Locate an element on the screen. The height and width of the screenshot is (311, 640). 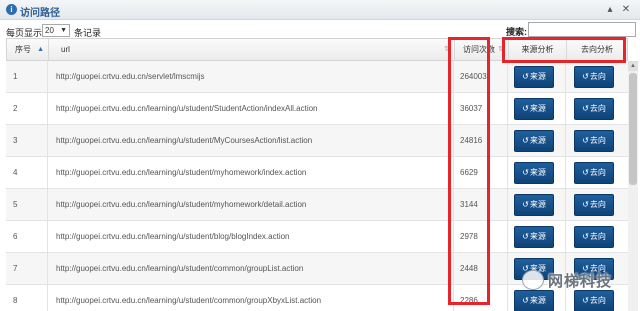
sort-asc-icon: ▲ is located at coordinates (40, 49).